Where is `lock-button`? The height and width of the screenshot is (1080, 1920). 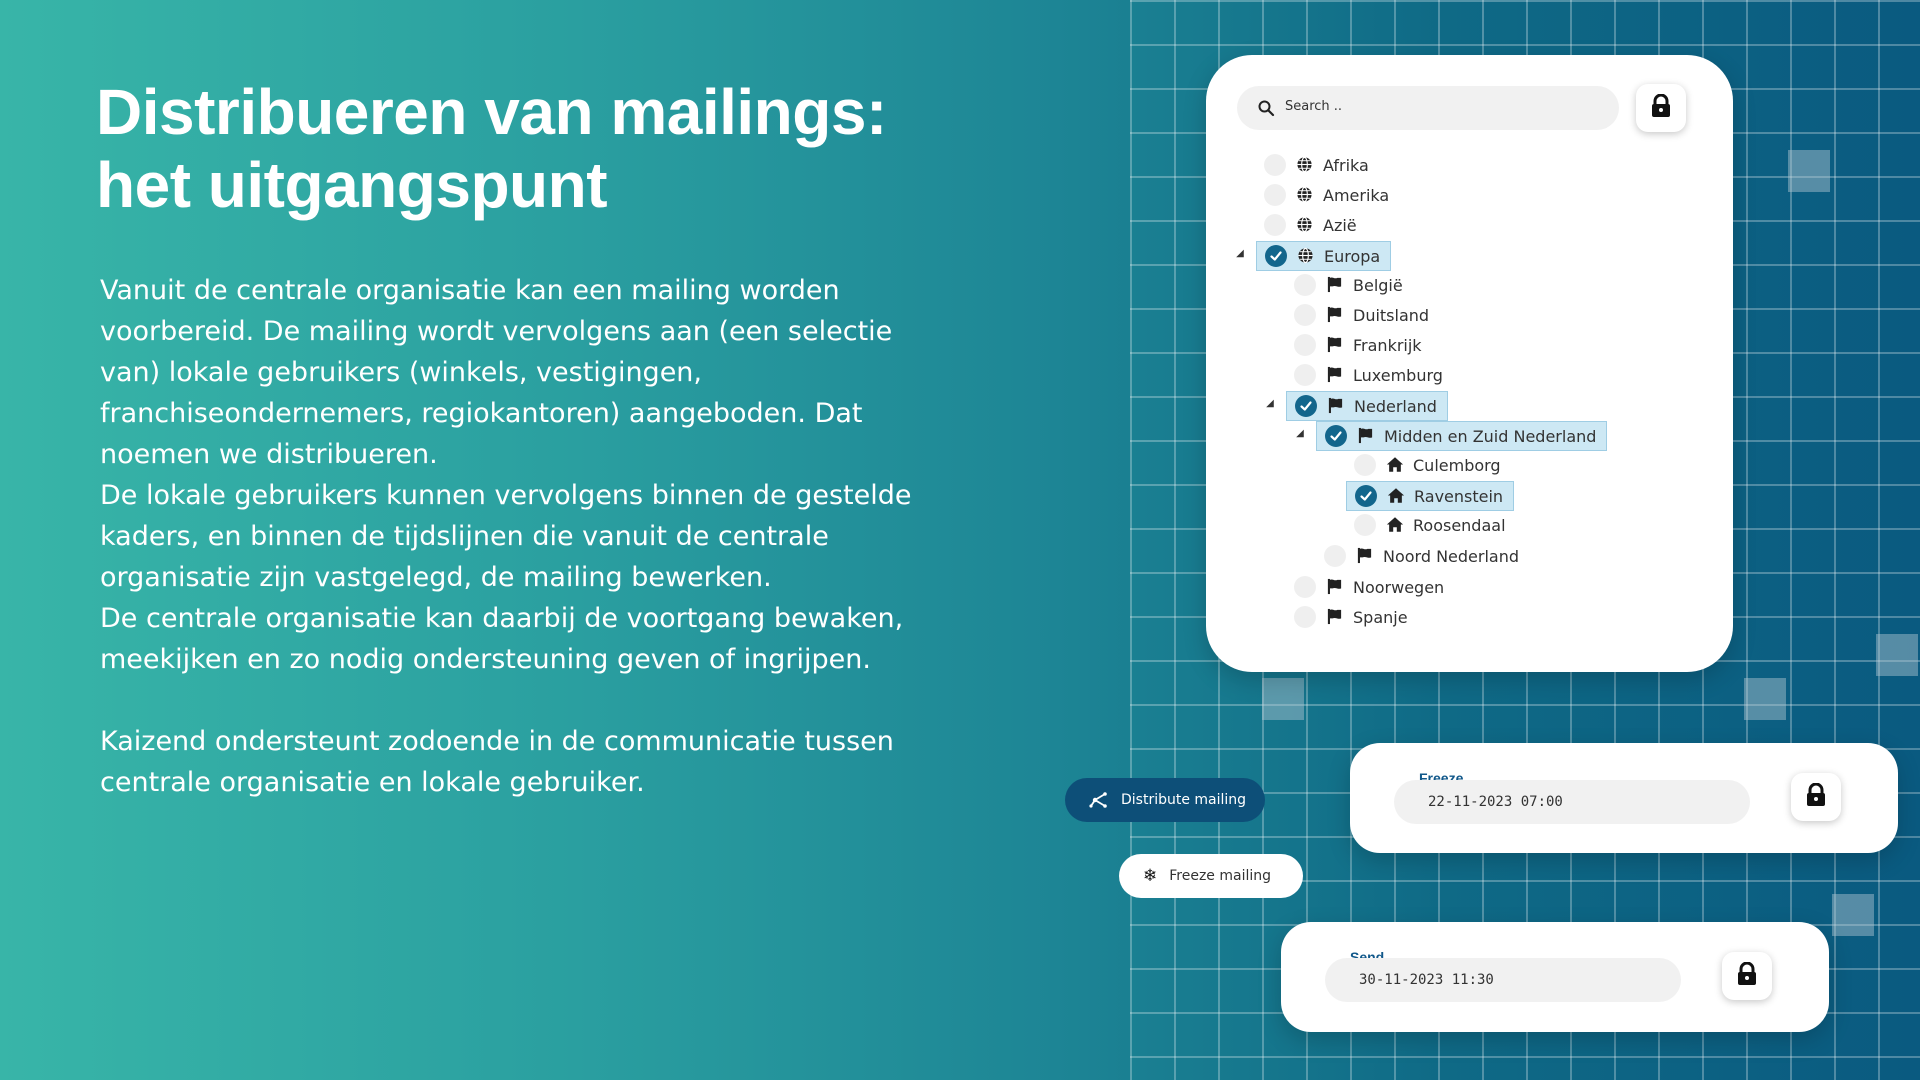
lock-button is located at coordinates (1661, 108).